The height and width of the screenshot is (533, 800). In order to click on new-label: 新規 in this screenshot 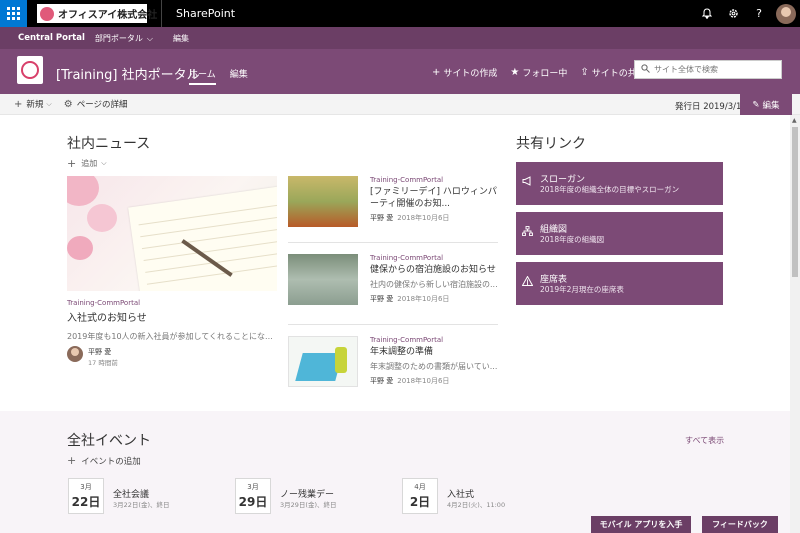, I will do `click(35, 105)`.